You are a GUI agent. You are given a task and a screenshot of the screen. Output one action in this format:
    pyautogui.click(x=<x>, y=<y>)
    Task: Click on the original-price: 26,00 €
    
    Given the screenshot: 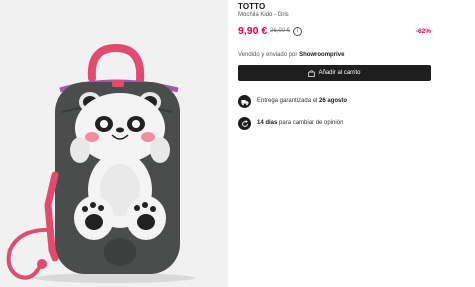 What is the action you would take?
    pyautogui.click(x=280, y=31)
    